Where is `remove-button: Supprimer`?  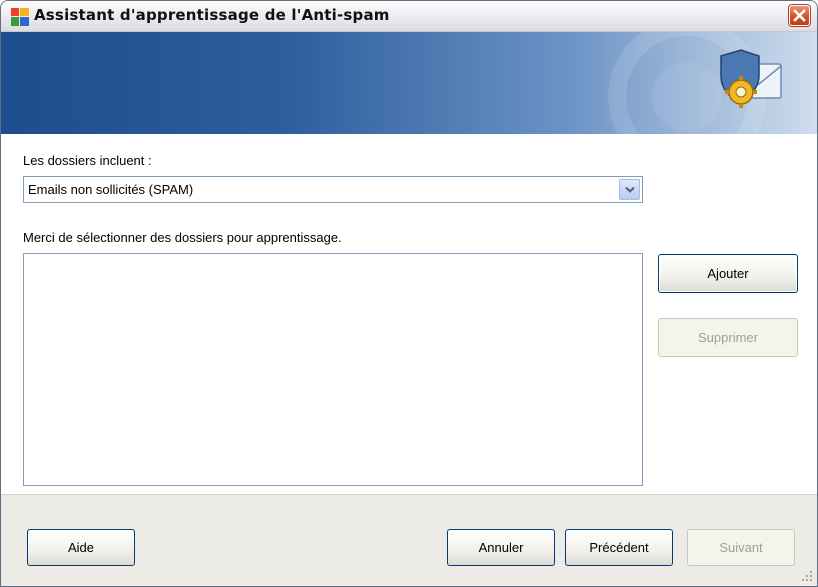
remove-button: Supprimer is located at coordinates (728, 337).